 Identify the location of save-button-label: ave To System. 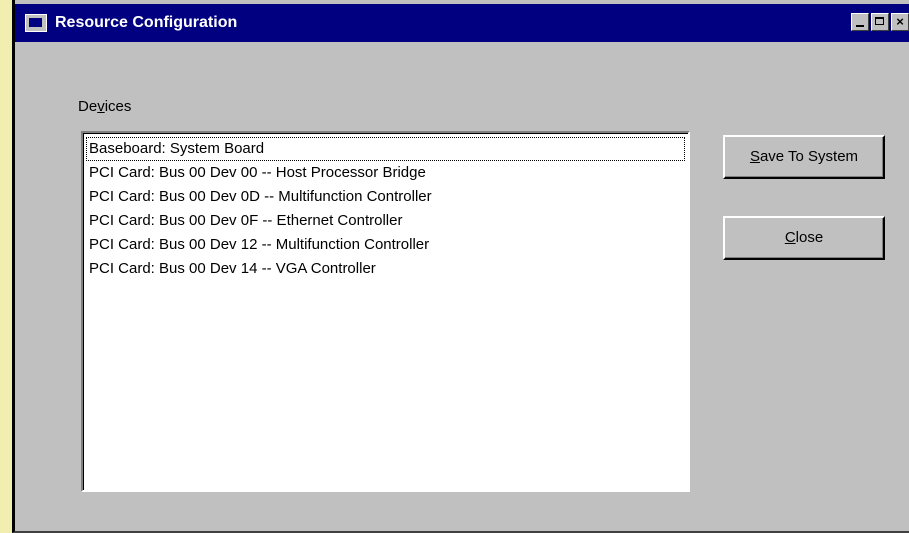
(809, 156).